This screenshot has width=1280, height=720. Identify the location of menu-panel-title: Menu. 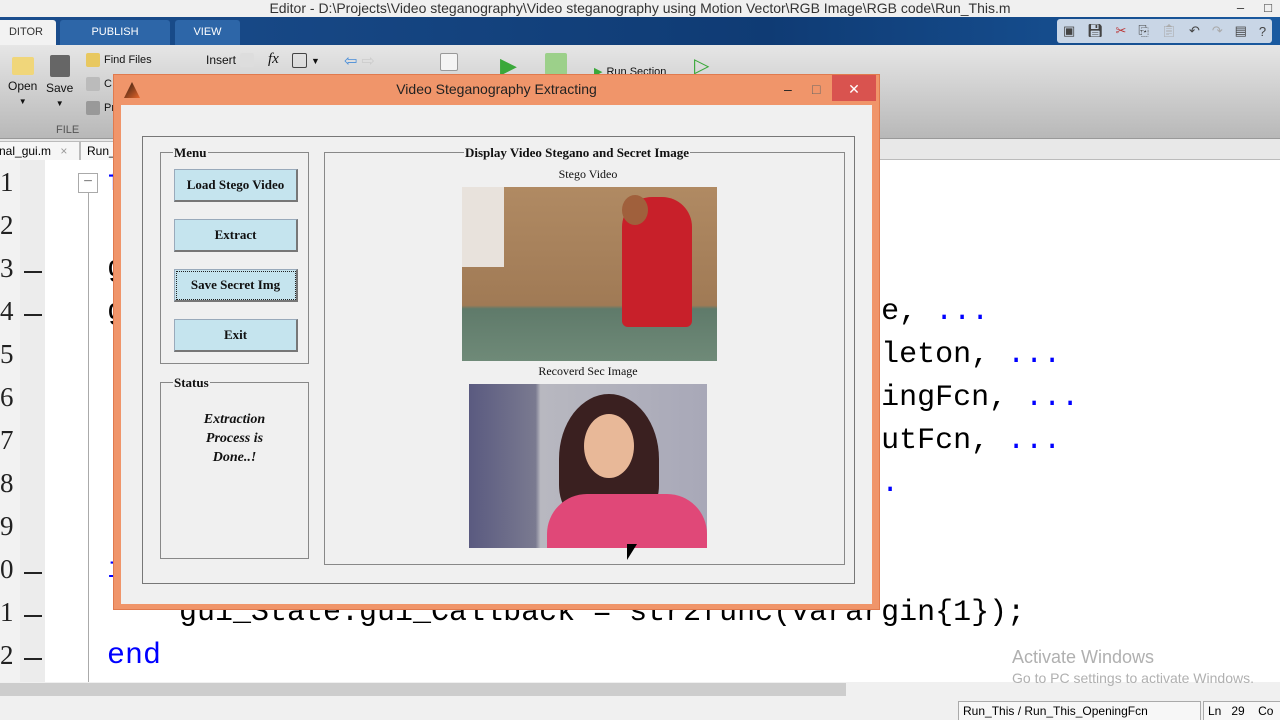
(190, 153).